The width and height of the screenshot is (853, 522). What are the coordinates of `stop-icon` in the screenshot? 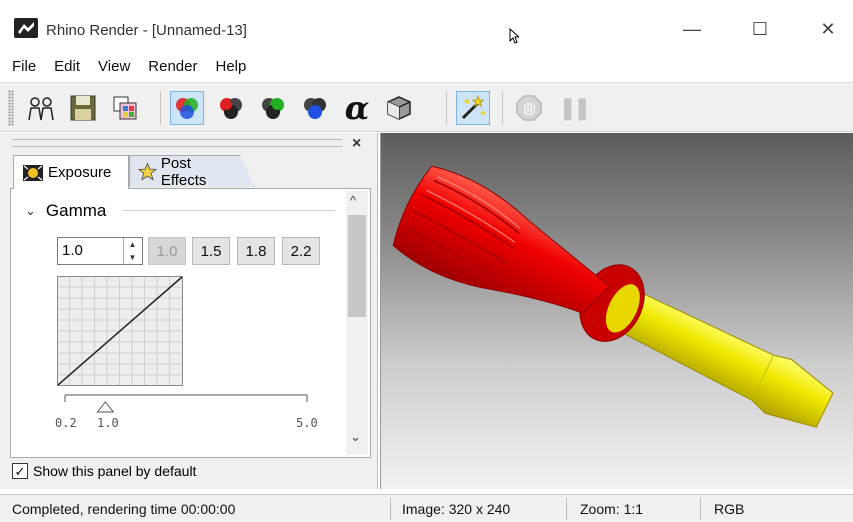 It's located at (529, 108).